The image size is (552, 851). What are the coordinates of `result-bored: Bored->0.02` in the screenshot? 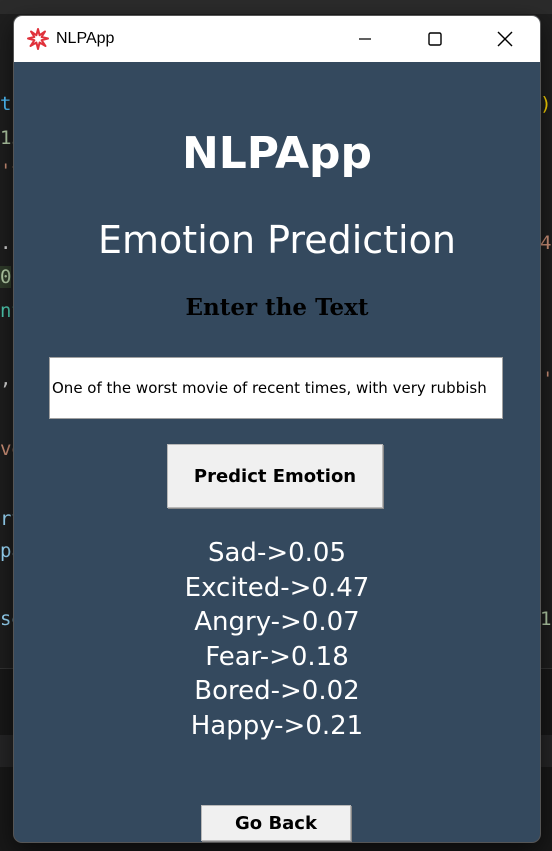 It's located at (277, 691).